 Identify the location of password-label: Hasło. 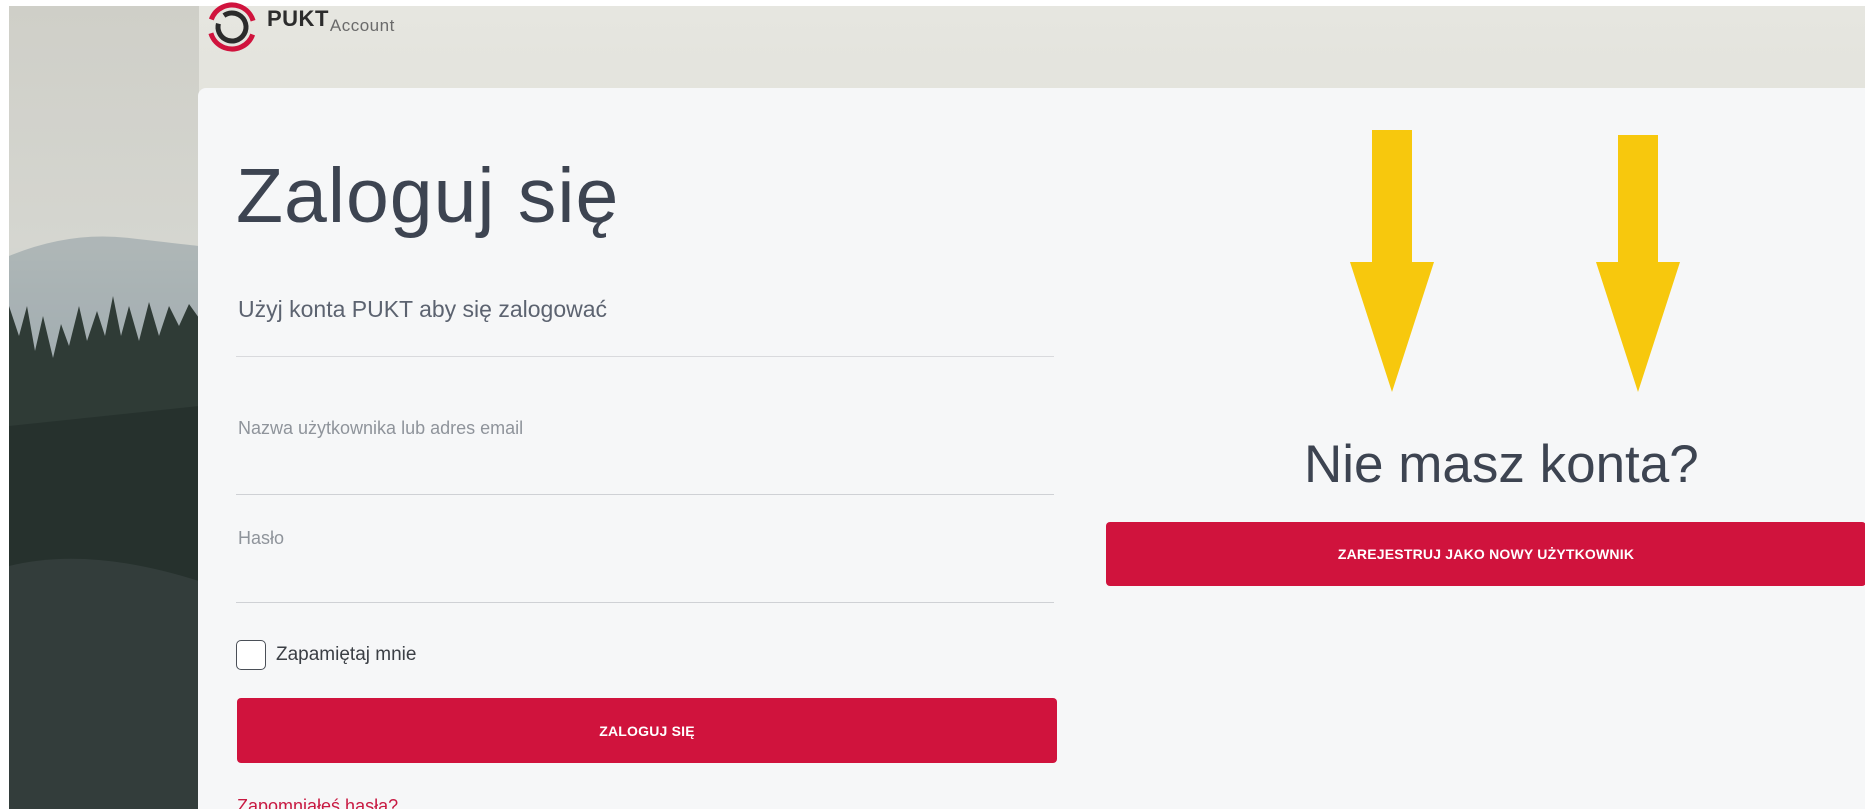
(261, 538).